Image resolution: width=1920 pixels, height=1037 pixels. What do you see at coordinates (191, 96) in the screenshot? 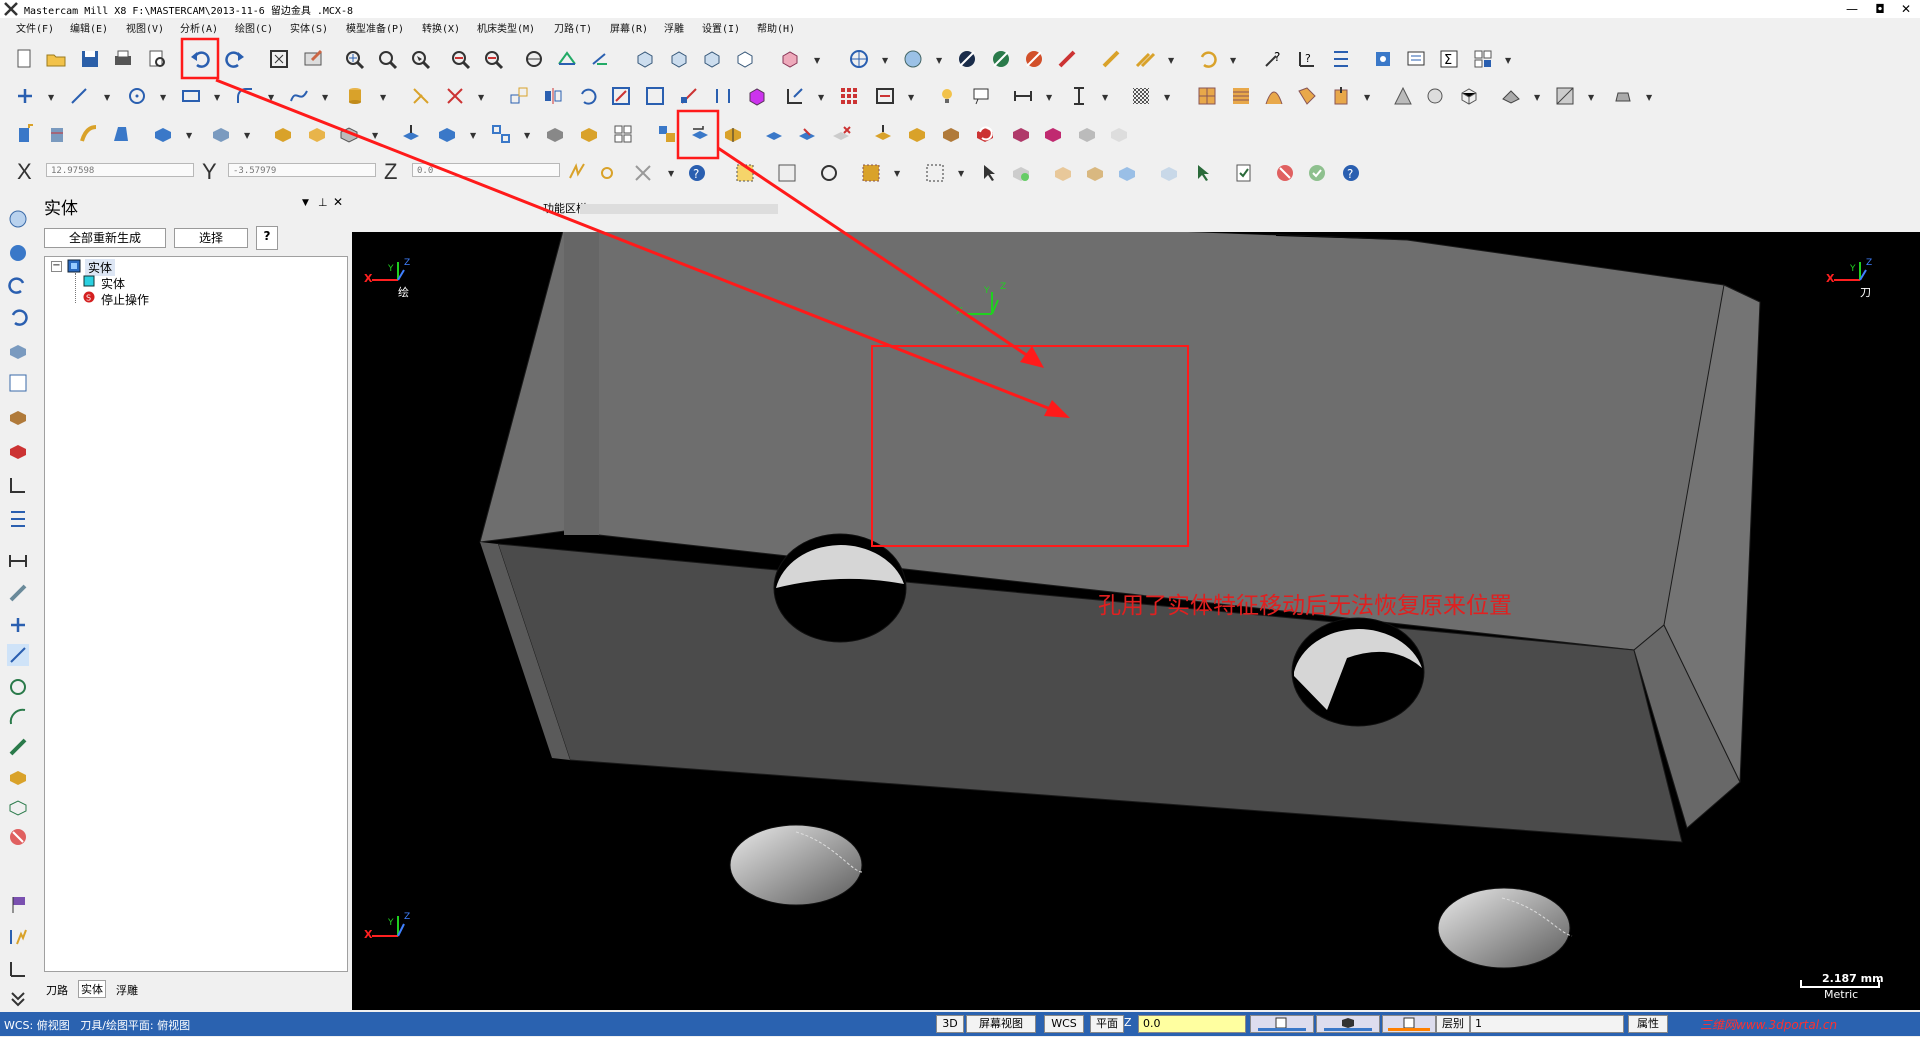
I see `rectangle-icon` at bounding box center [191, 96].